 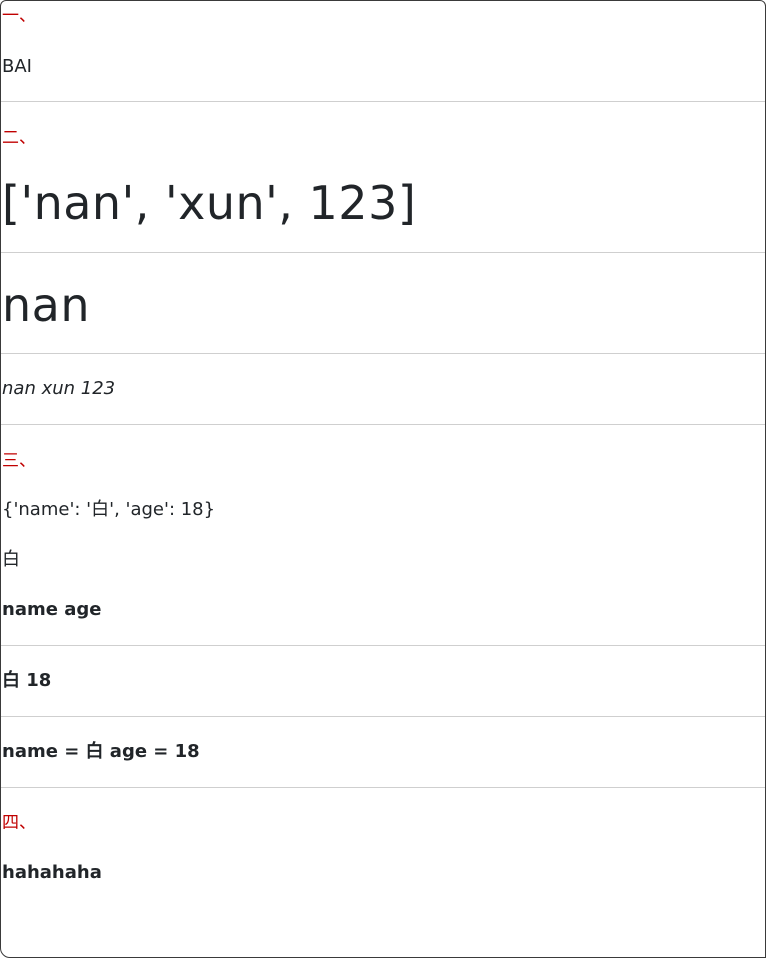 What do you see at coordinates (109, 509) in the screenshot?
I see `dict-repr-text: {'name': '白', 'age': 18}` at bounding box center [109, 509].